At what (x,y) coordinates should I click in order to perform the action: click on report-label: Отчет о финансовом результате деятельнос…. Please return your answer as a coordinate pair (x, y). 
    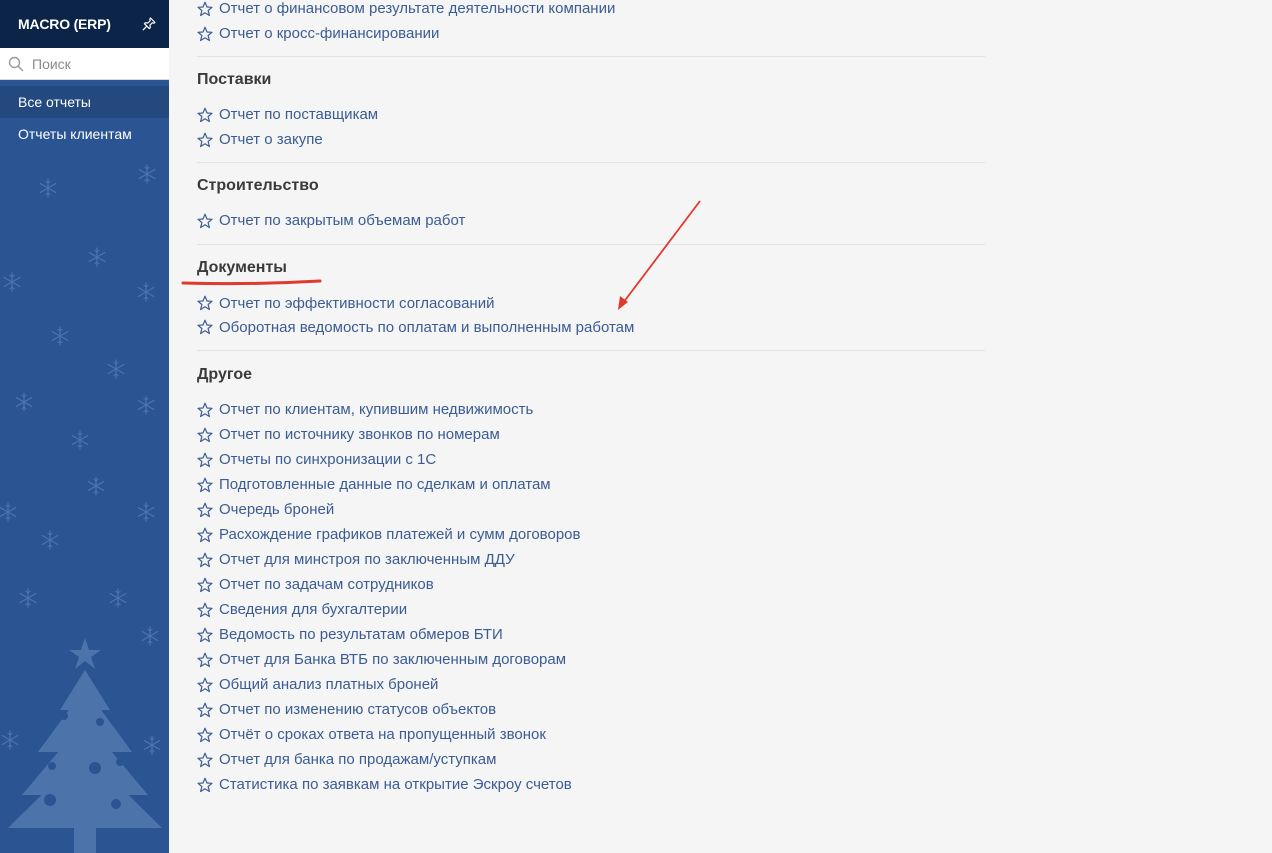
    Looking at the image, I should click on (417, 8).